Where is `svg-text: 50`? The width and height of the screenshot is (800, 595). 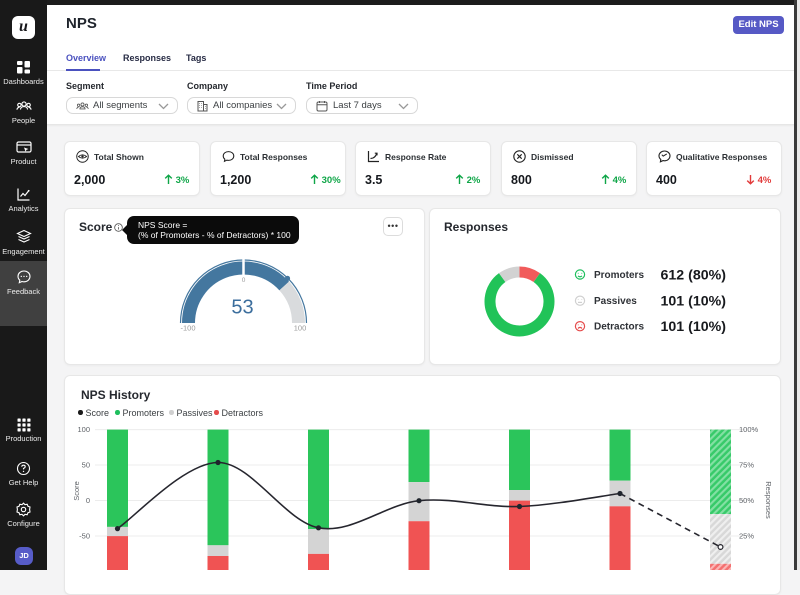
svg-text: 50 is located at coordinates (86, 465).